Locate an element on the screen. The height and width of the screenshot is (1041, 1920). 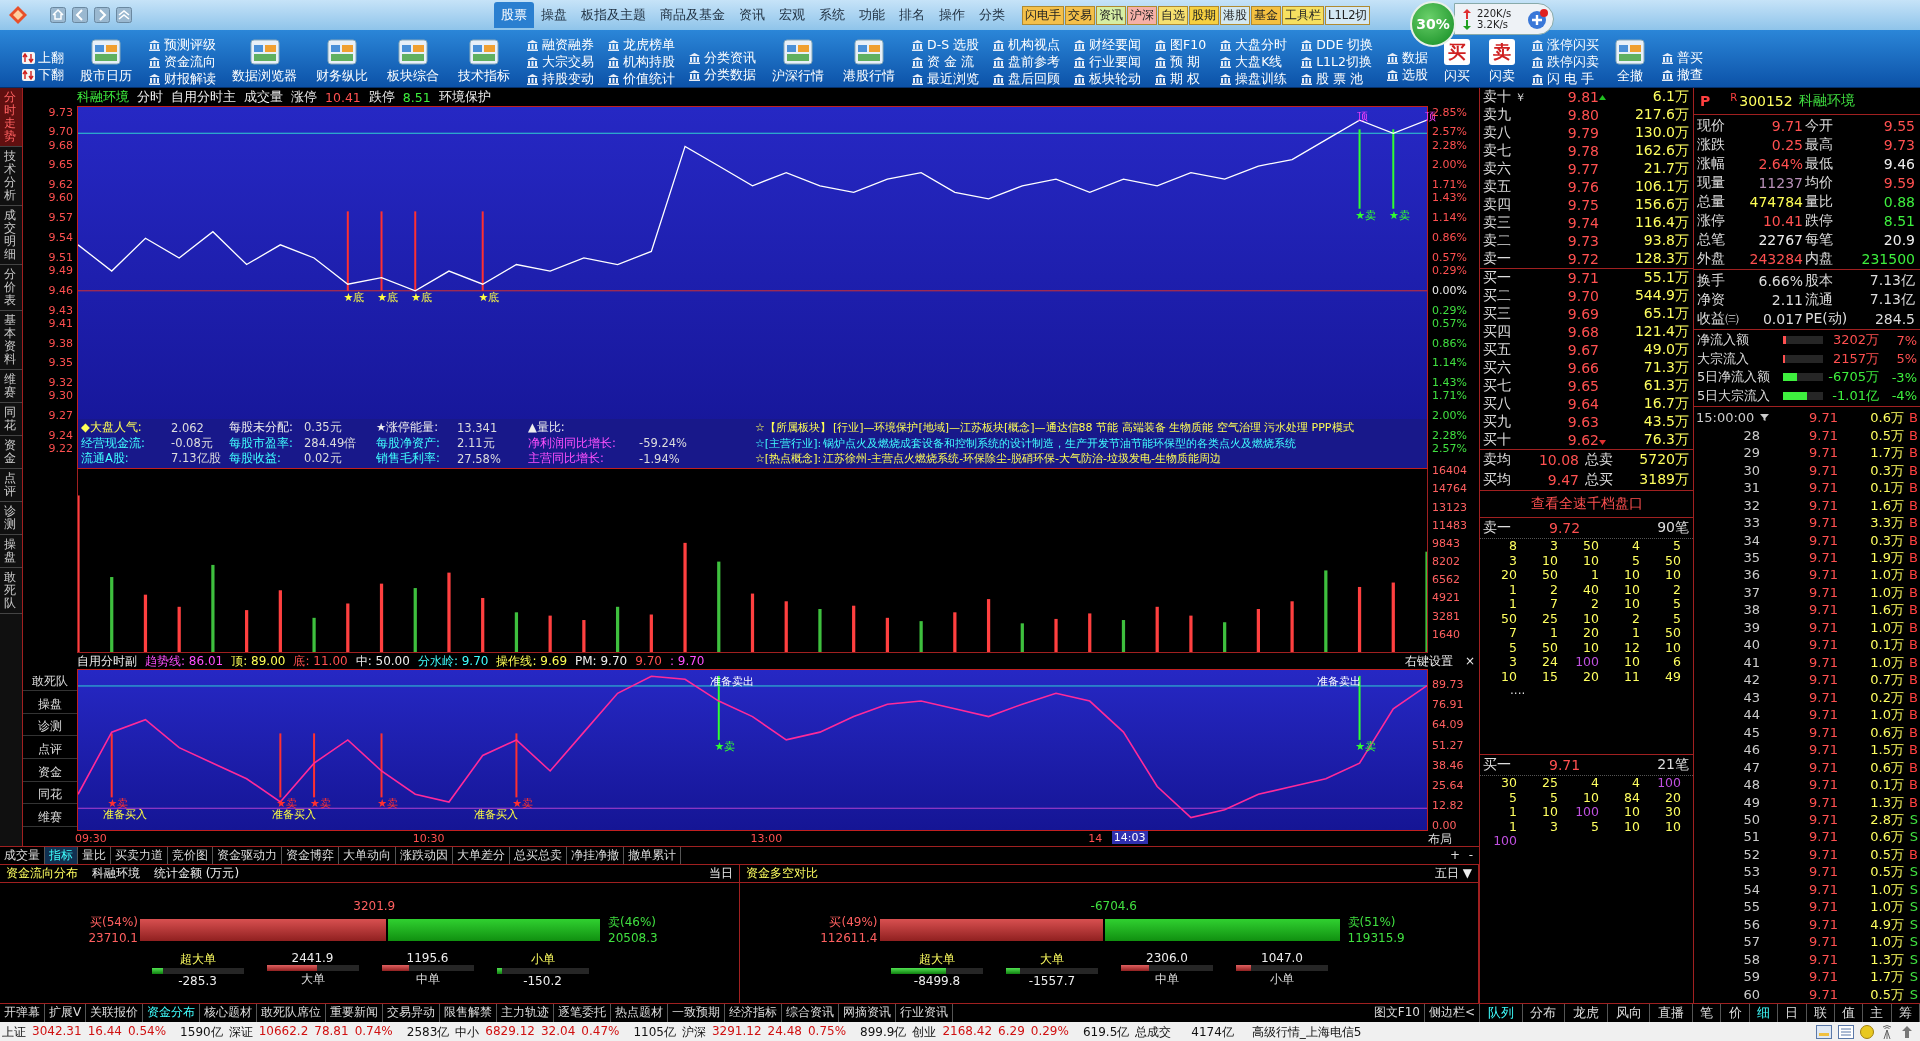
side-tab: 诊测 is located at coordinates (11, 518).